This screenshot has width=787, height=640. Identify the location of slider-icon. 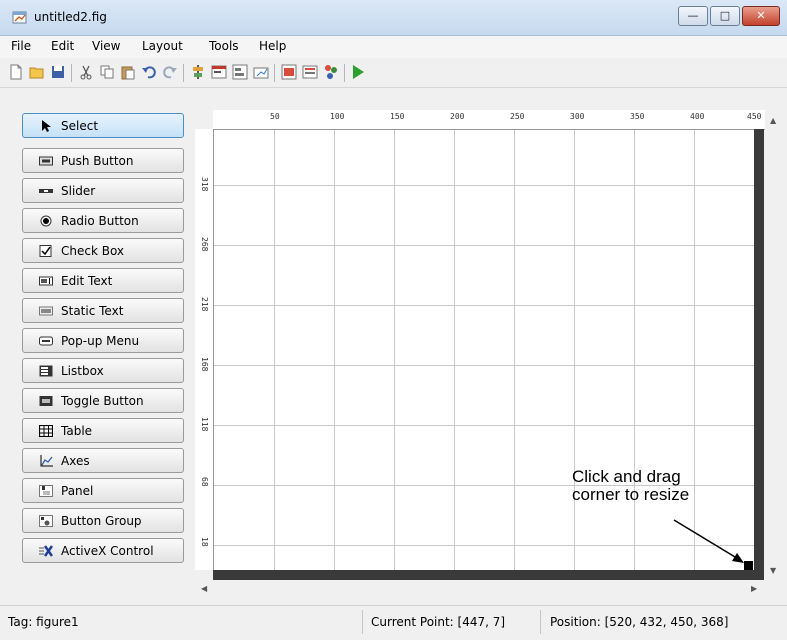
(46, 191).